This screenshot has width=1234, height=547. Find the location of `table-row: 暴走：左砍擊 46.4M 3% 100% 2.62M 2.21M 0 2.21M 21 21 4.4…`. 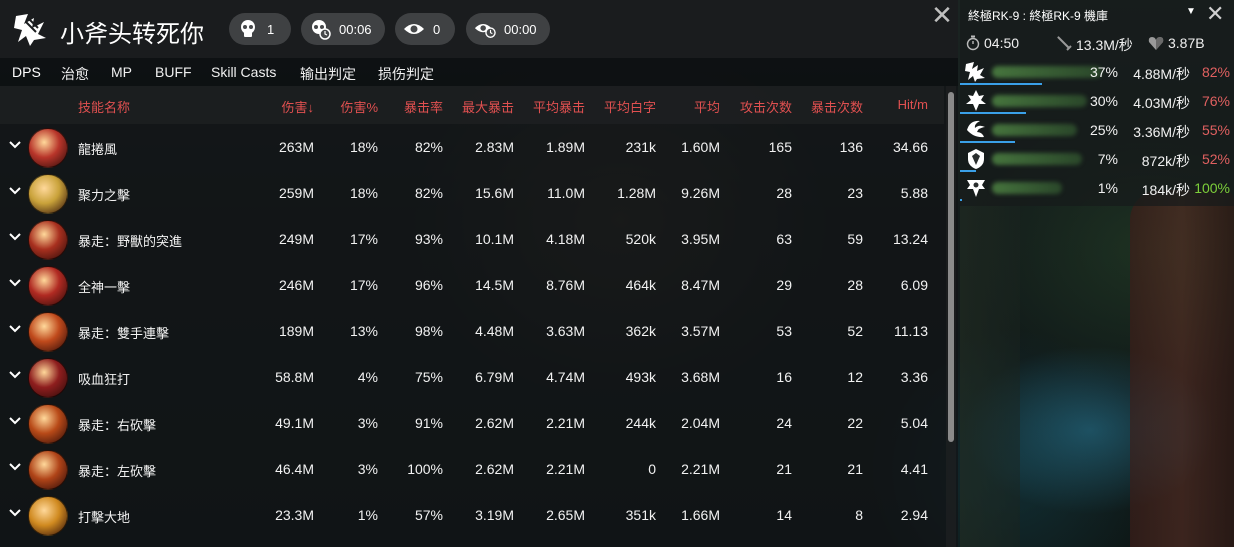

table-row: 暴走：左砍擊 46.4M 3% 100% 2.62M 2.21M 0 2.21M 21 21 4.4… is located at coordinates (472, 469).